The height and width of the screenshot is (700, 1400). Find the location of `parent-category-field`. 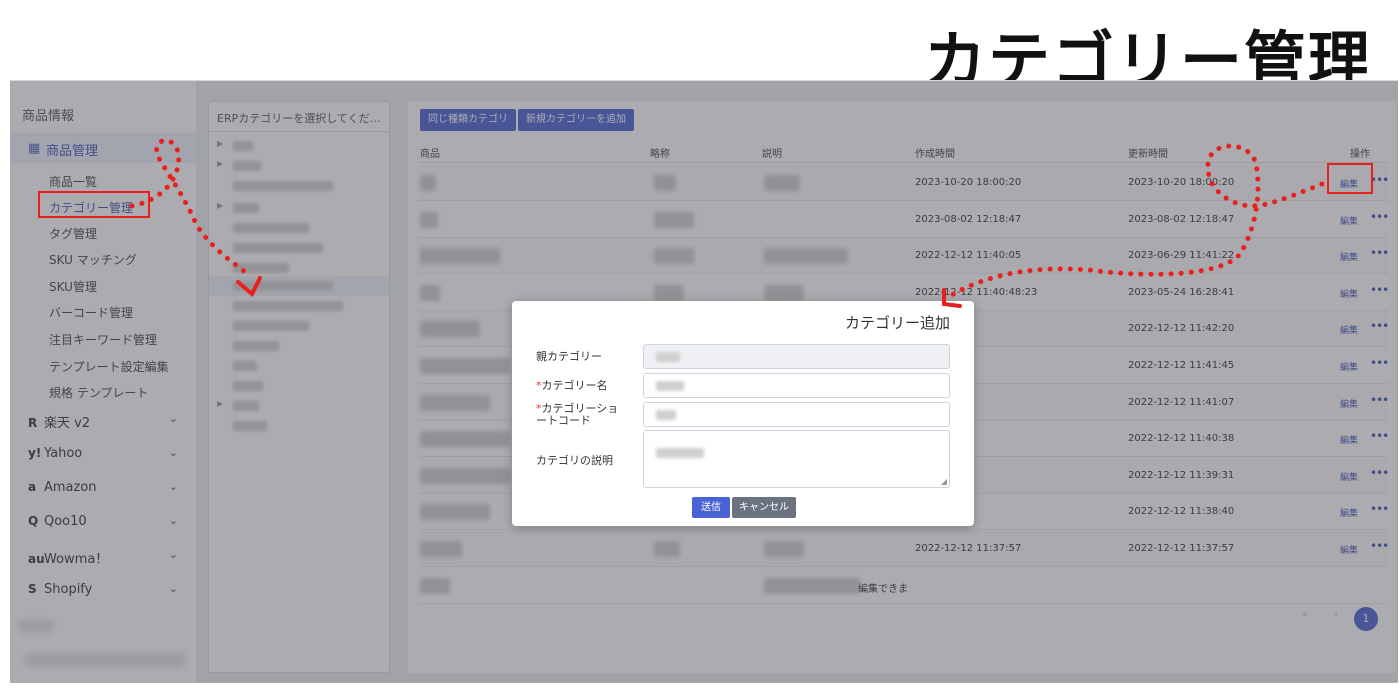

parent-category-field is located at coordinates (796, 356).